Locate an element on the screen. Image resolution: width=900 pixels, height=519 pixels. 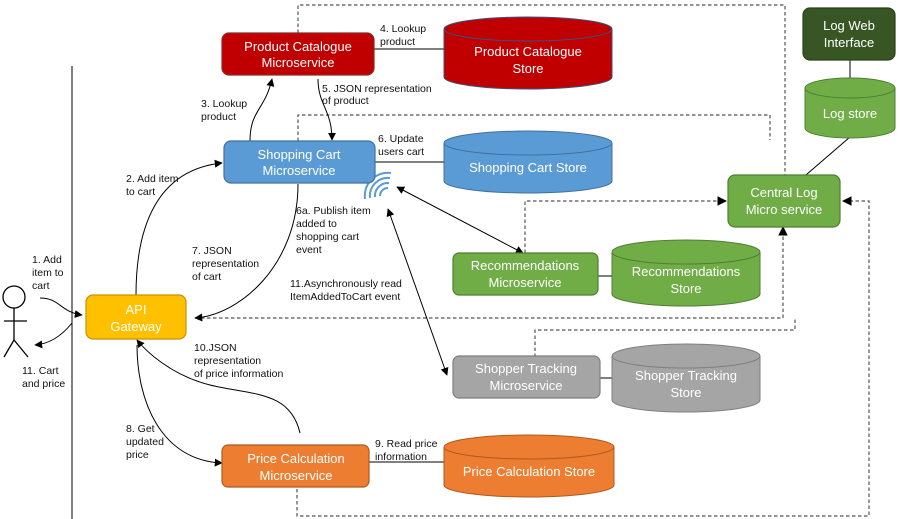
svg-text: 11. Cart is located at coordinates (40, 371).